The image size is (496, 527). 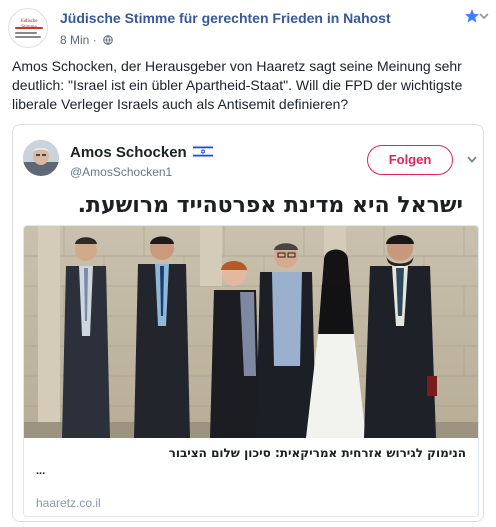 I want to click on link-preview-domain: haaretz.co.il, so click(x=68, y=503).